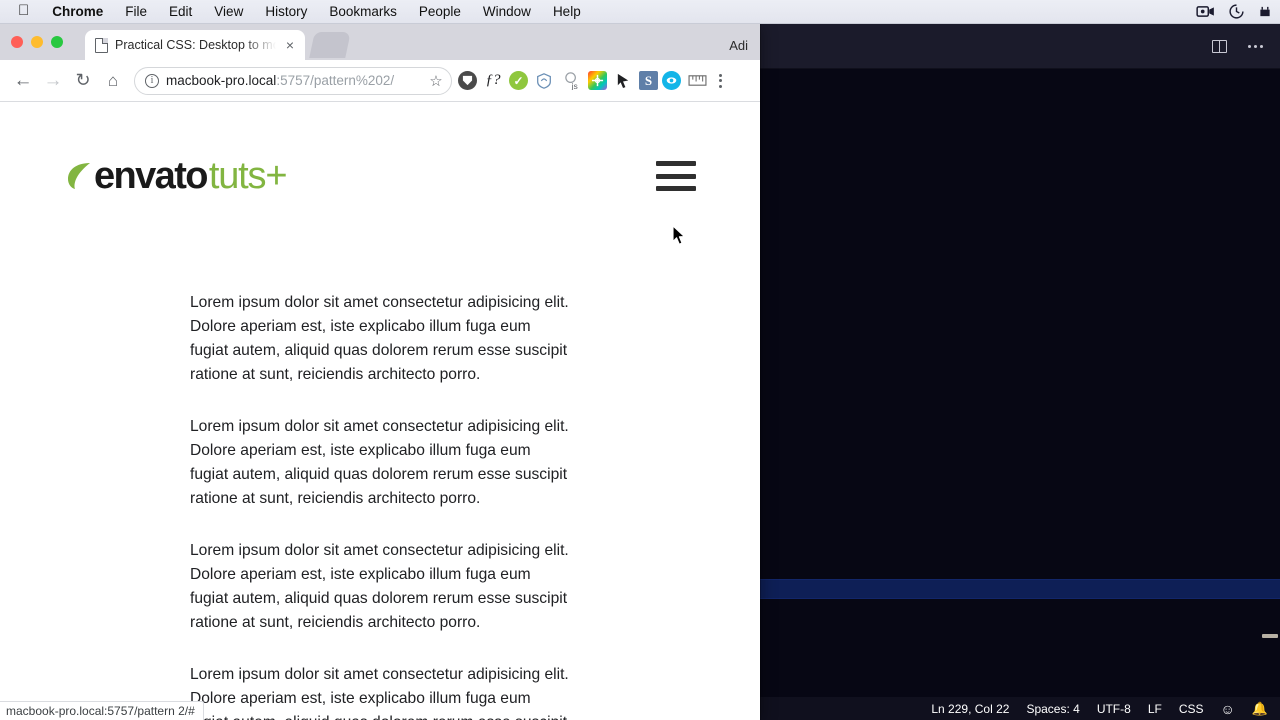  I want to click on dashlane-extension-icon, so click(467, 80).